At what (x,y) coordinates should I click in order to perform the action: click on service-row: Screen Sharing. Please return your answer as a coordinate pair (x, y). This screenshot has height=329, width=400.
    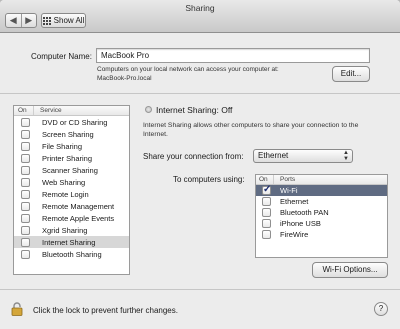
    Looking at the image, I should click on (71, 134).